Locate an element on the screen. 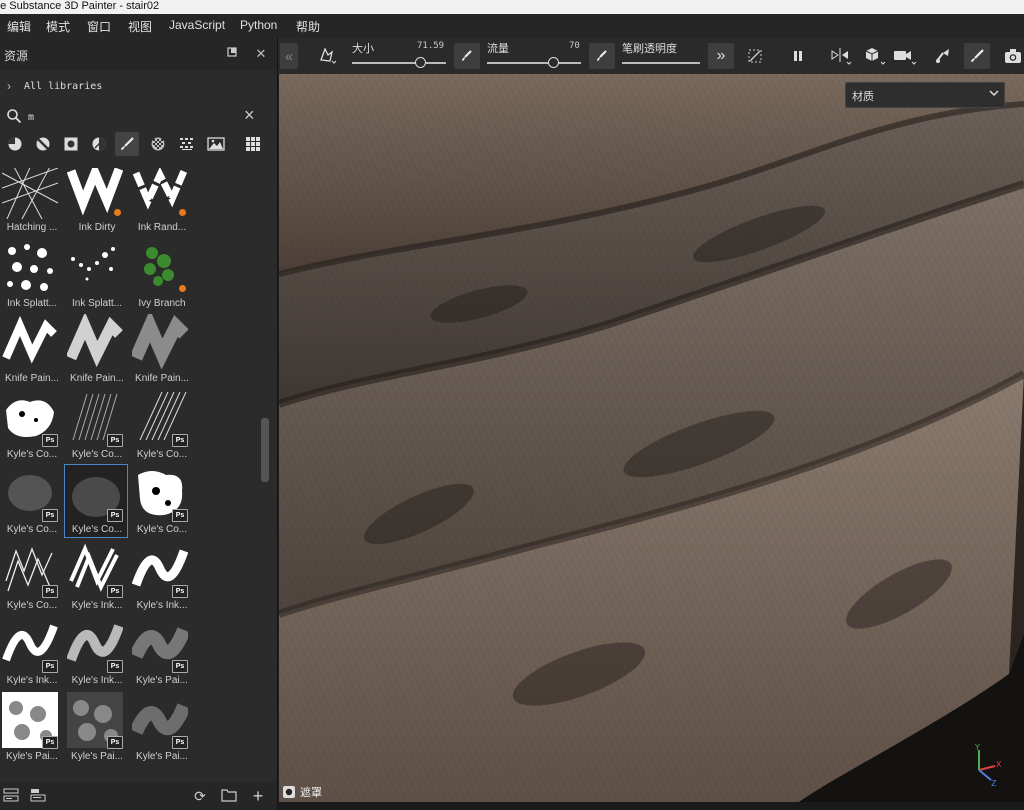 The image size is (1024, 810). flow-pen-pressure-icon is located at coordinates (602, 56).